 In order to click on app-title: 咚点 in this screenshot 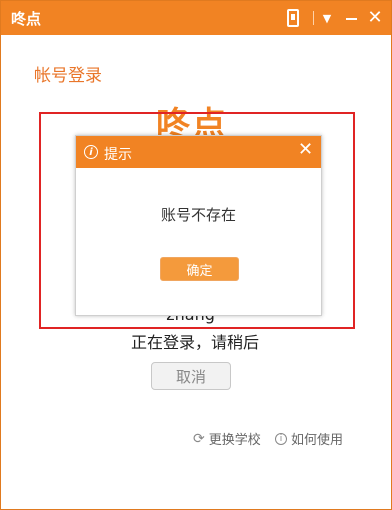, I will do `click(26, 19)`.